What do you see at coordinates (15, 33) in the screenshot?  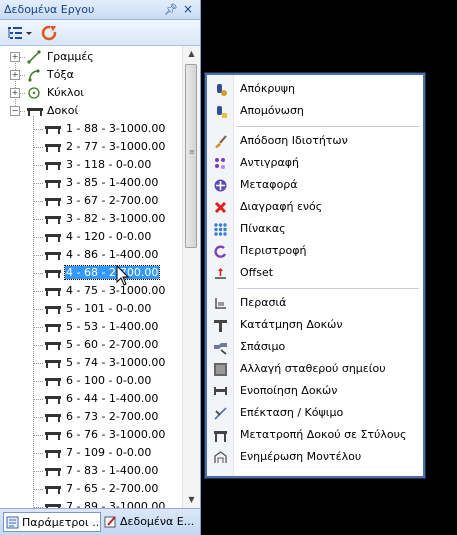 I see `list-filter-icon` at bounding box center [15, 33].